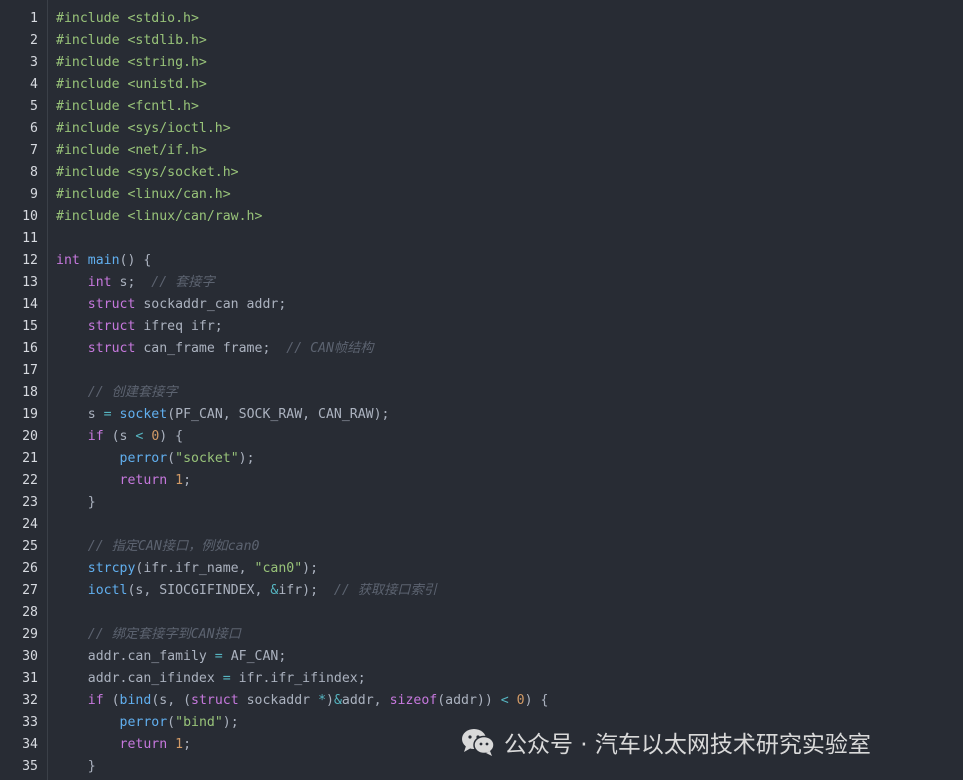  I want to click on line-number: 4, so click(34, 84).